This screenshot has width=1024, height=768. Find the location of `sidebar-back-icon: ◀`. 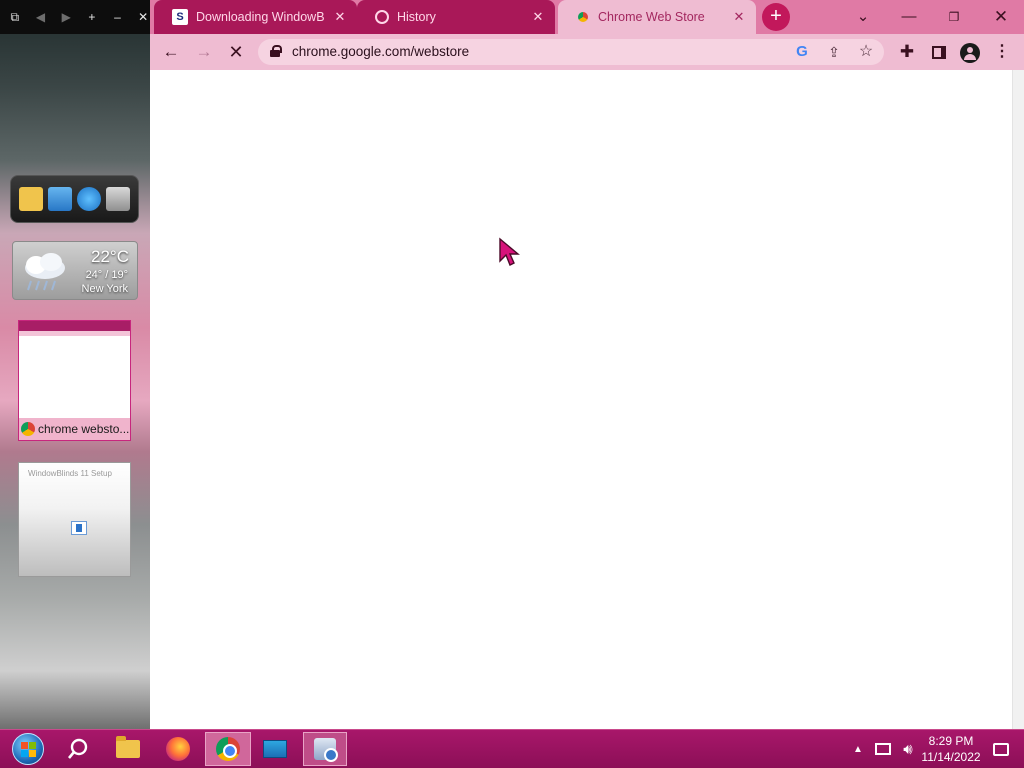

sidebar-back-icon: ◀ is located at coordinates (41, 17).